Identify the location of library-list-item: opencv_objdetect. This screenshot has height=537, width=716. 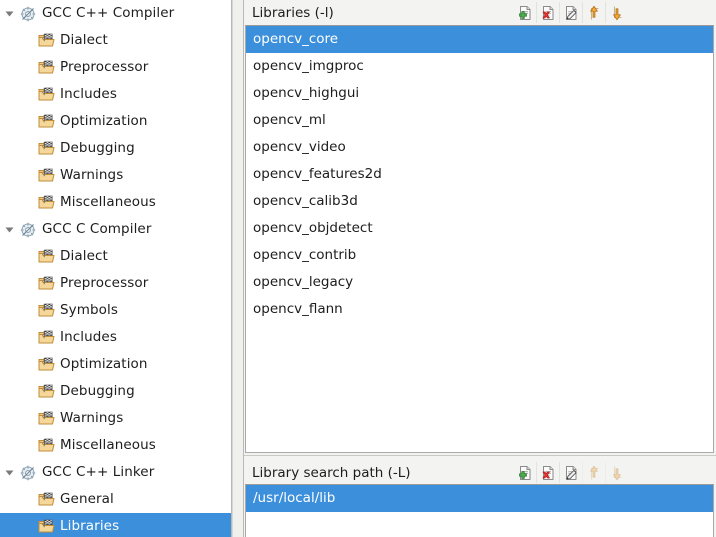
(479, 228).